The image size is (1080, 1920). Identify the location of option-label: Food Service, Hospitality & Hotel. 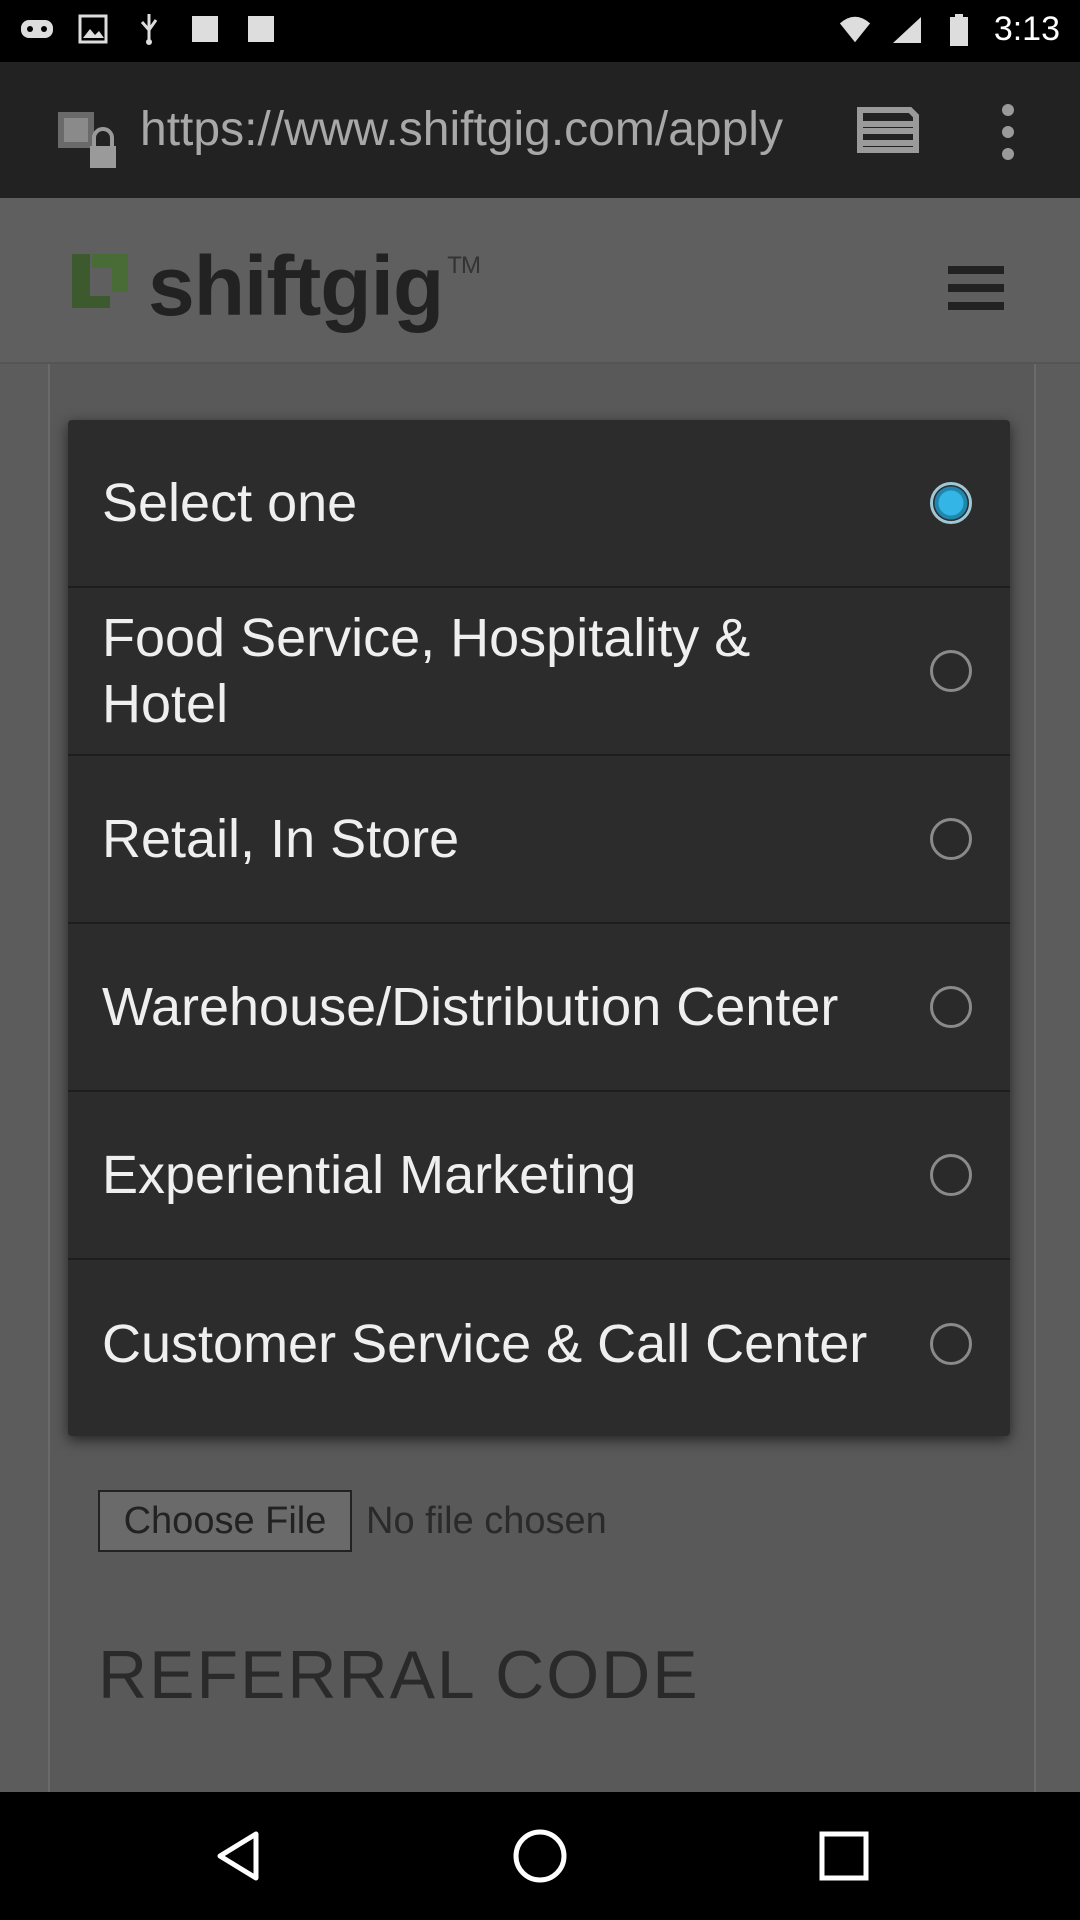
(426, 671).